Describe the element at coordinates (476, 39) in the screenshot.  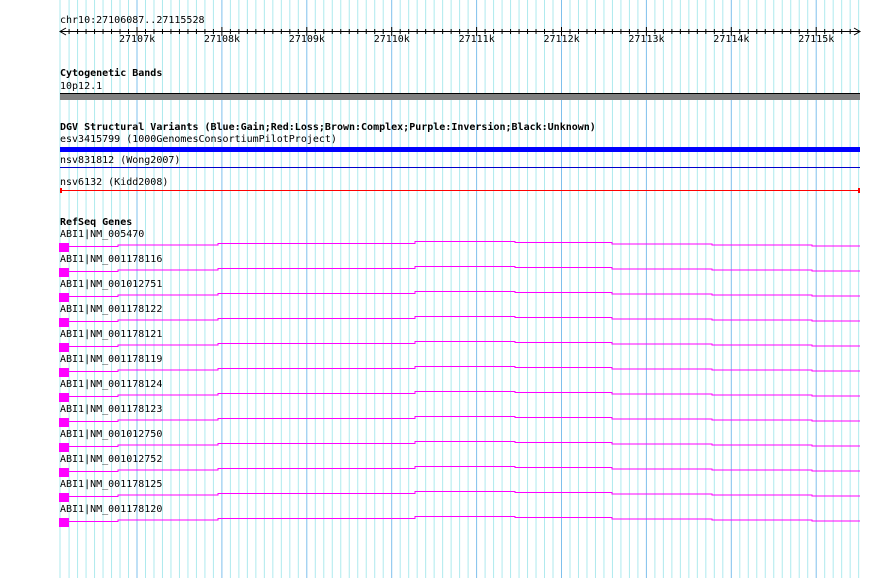
I see `ruler-tick-label: 27111k` at that location.